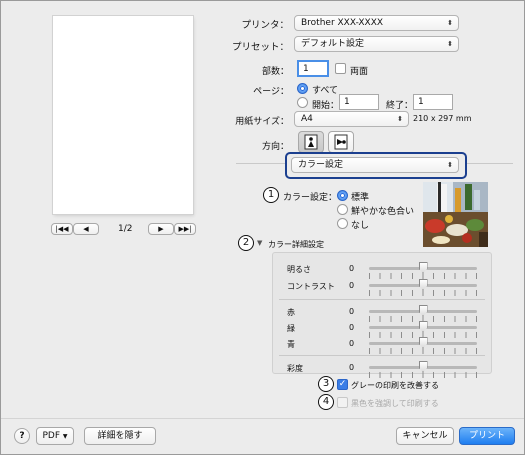  What do you see at coordinates (161, 229) in the screenshot?
I see `next-page-button: ▶` at bounding box center [161, 229].